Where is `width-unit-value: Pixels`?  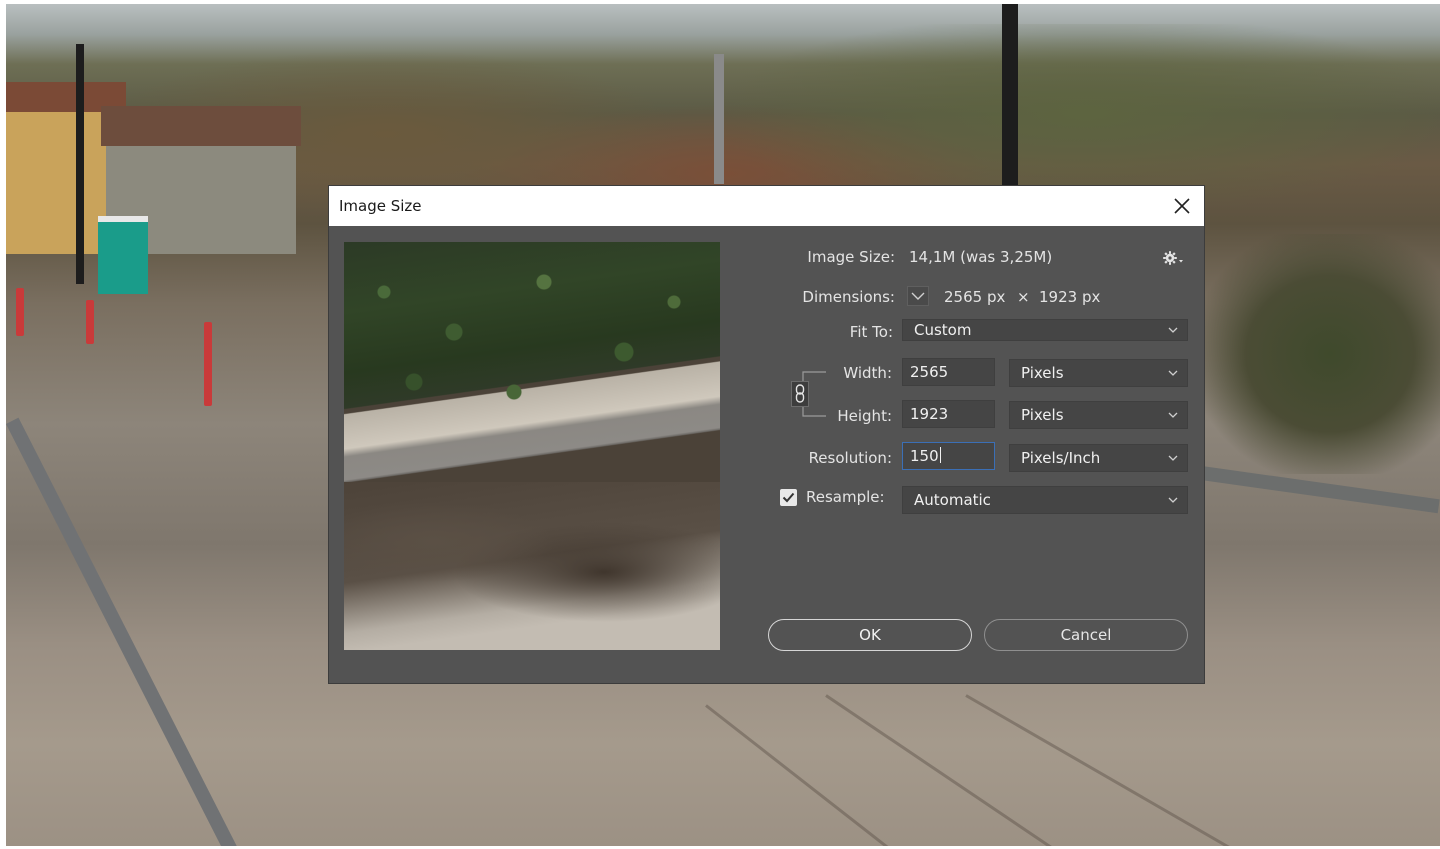
width-unit-value: Pixels is located at coordinates (1042, 373).